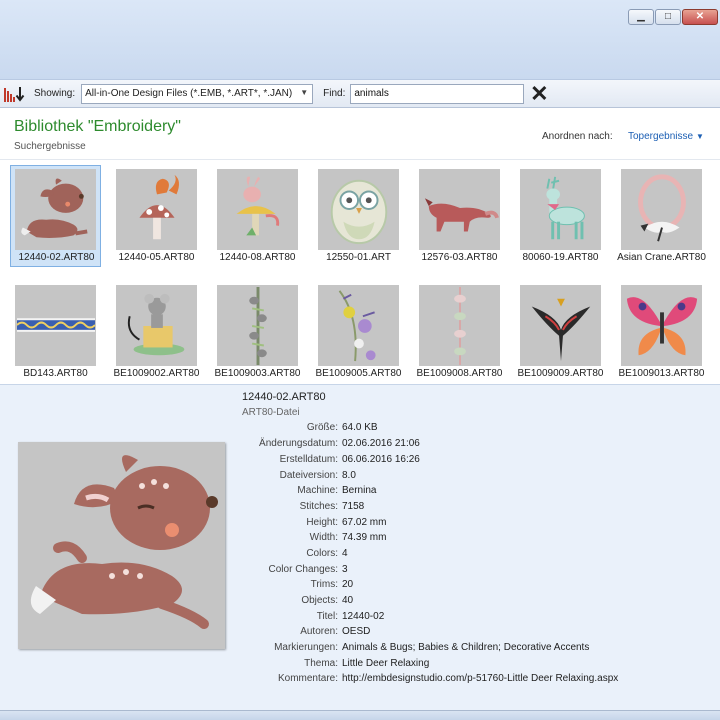 The width and height of the screenshot is (720, 720). I want to click on bunny-mushroom-thumbnail-icon, so click(257, 209).